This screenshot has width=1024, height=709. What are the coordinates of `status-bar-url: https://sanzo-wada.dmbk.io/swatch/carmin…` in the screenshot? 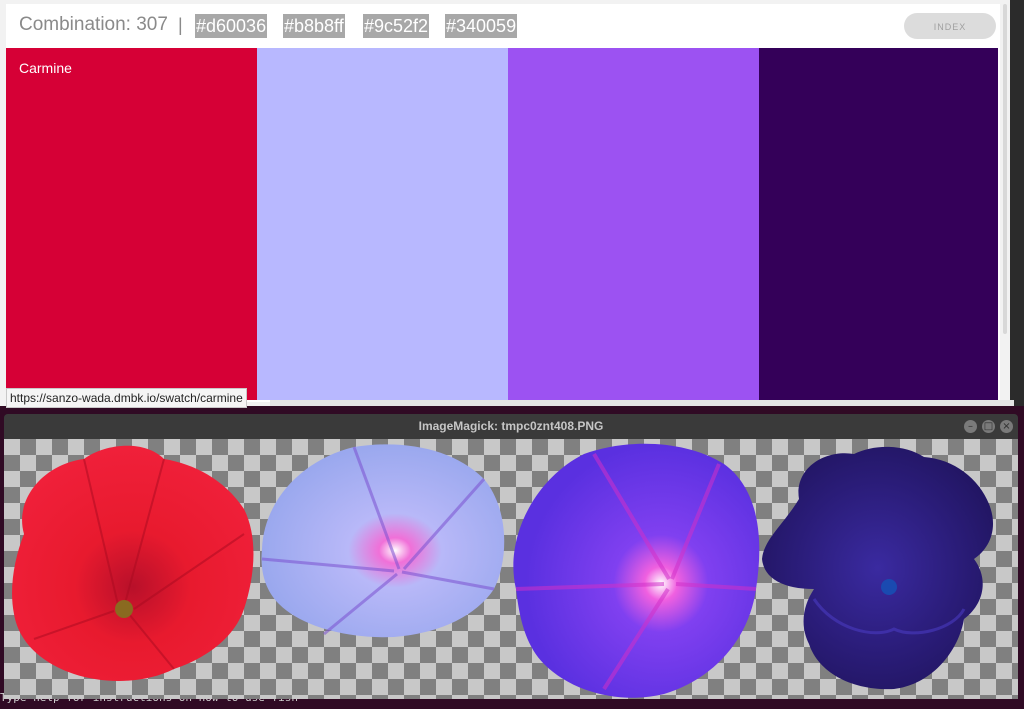 It's located at (126, 398).